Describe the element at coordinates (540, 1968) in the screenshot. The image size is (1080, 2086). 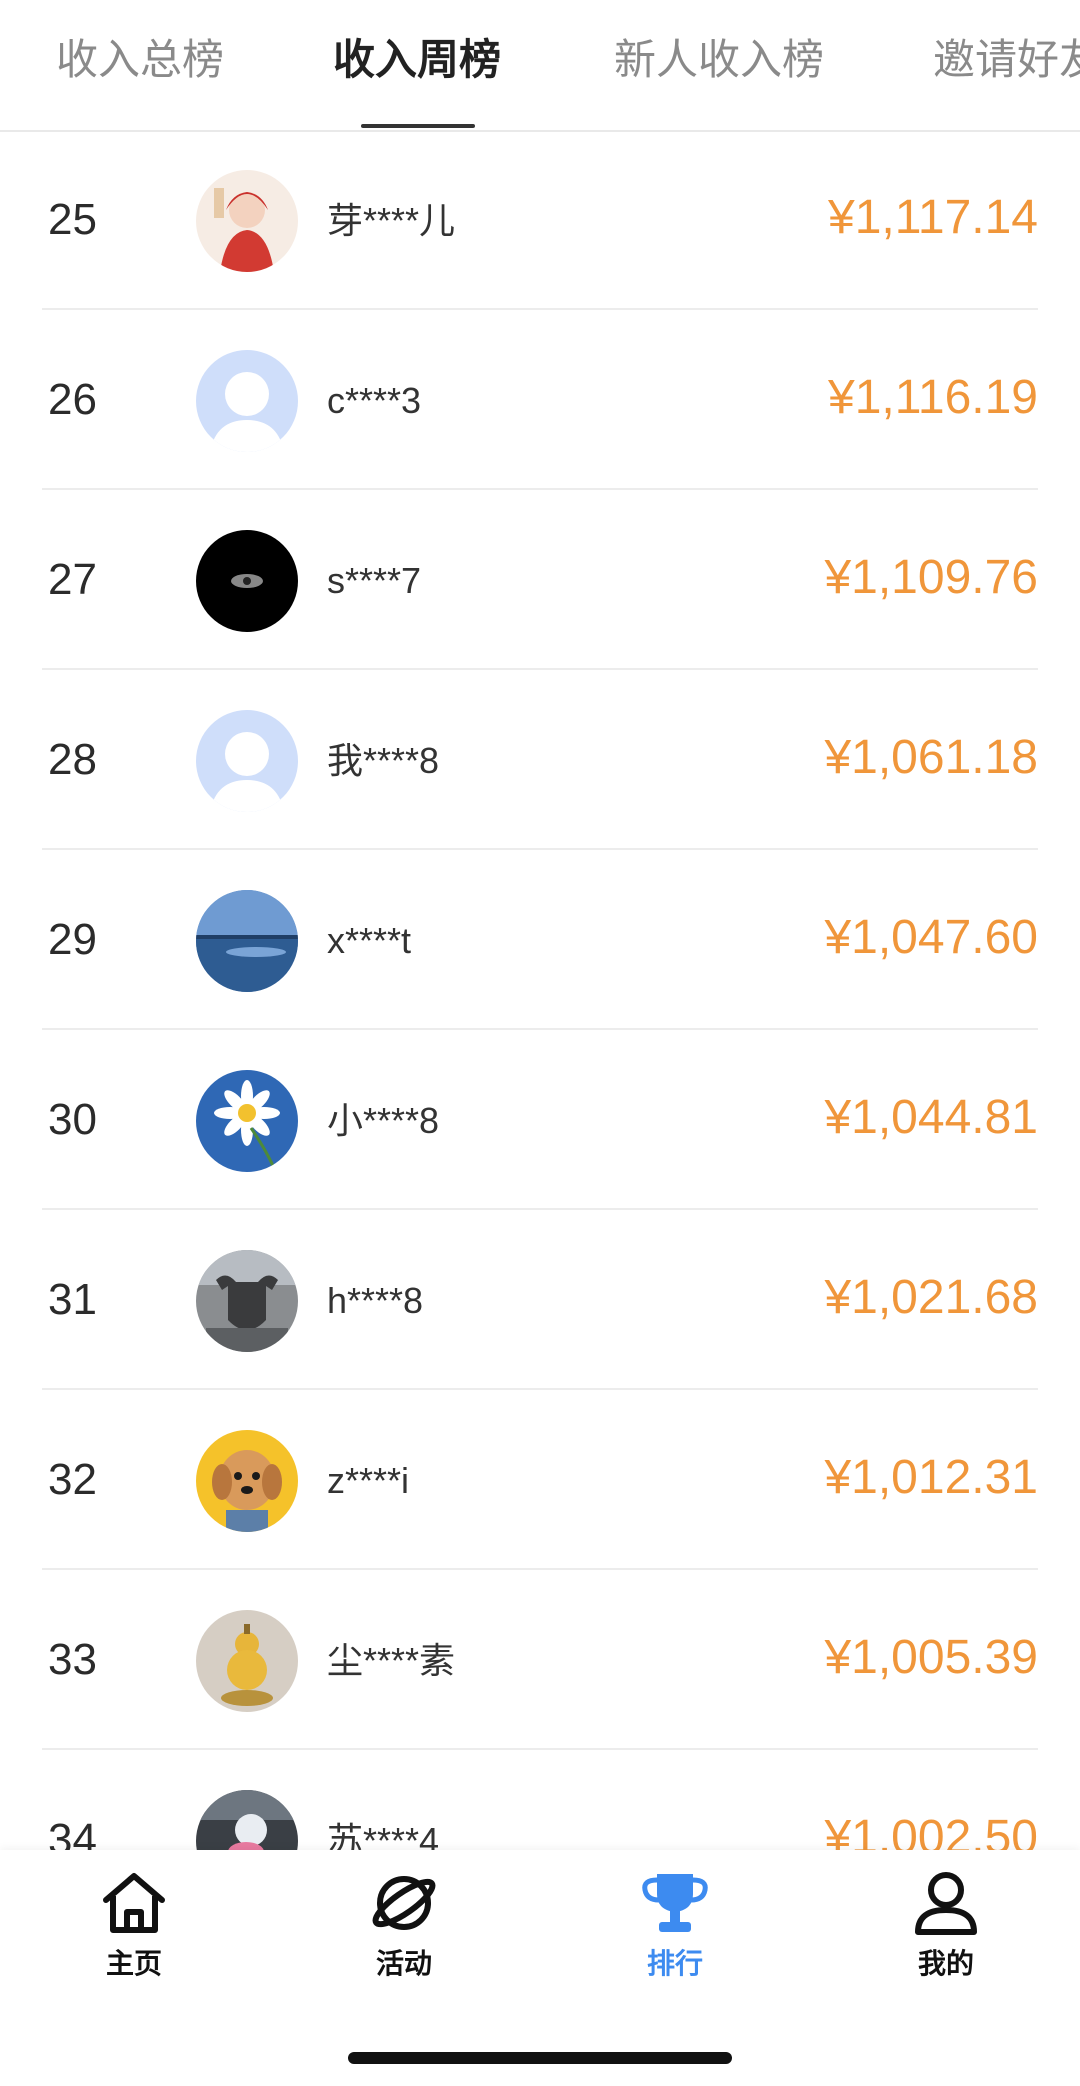
I see `bottom-nav: 主页 活动 排行 我的` at that location.